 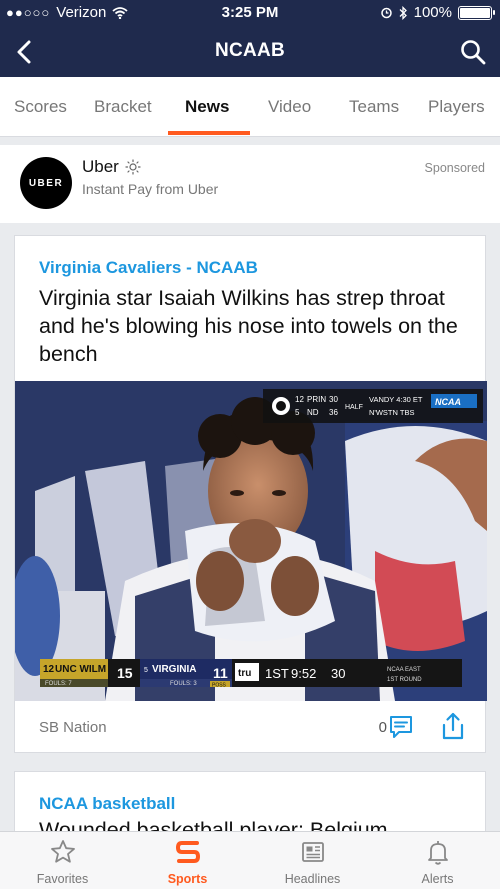 I want to click on tab-video: Video, so click(x=289, y=107).